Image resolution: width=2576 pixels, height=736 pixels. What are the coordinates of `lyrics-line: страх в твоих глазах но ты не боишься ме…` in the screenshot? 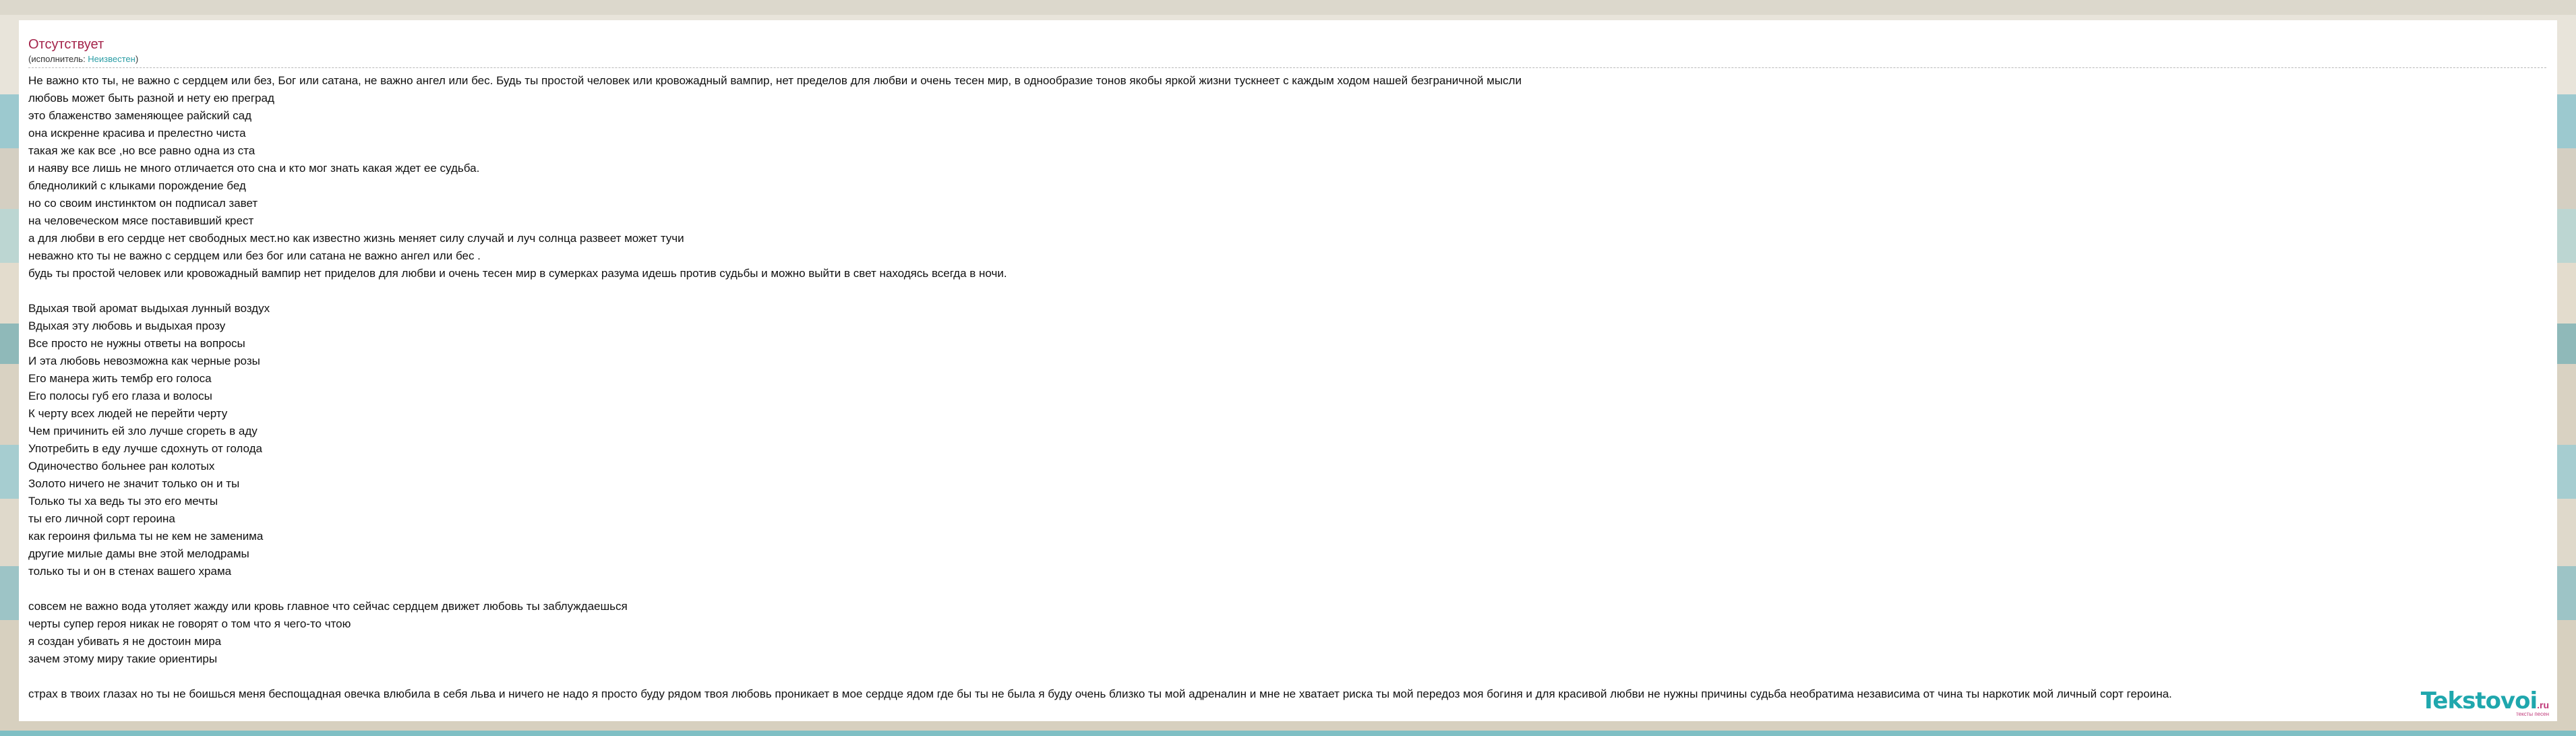 It's located at (1100, 694).